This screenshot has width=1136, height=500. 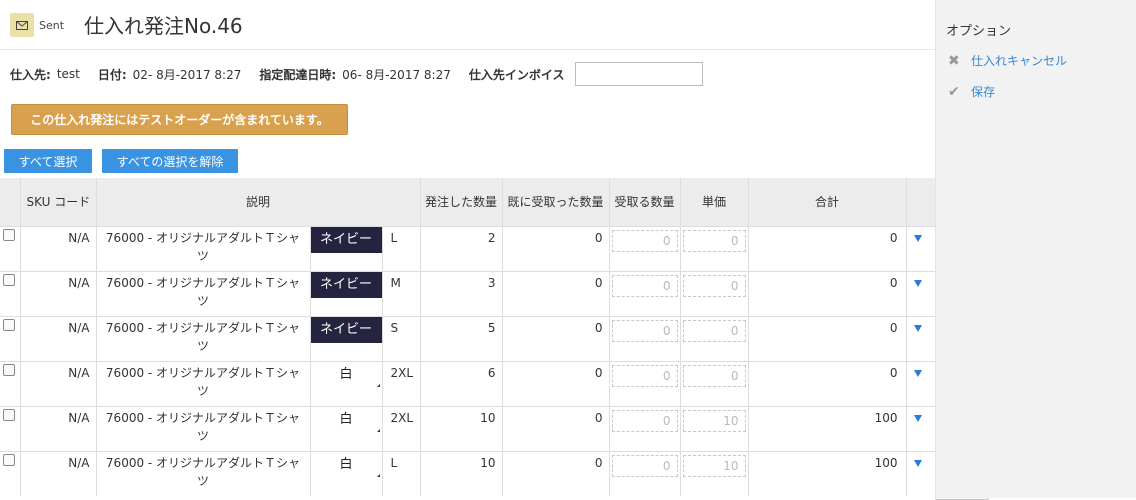 What do you see at coordinates (112, 74) in the screenshot?
I see `date-label: 日付:` at bounding box center [112, 74].